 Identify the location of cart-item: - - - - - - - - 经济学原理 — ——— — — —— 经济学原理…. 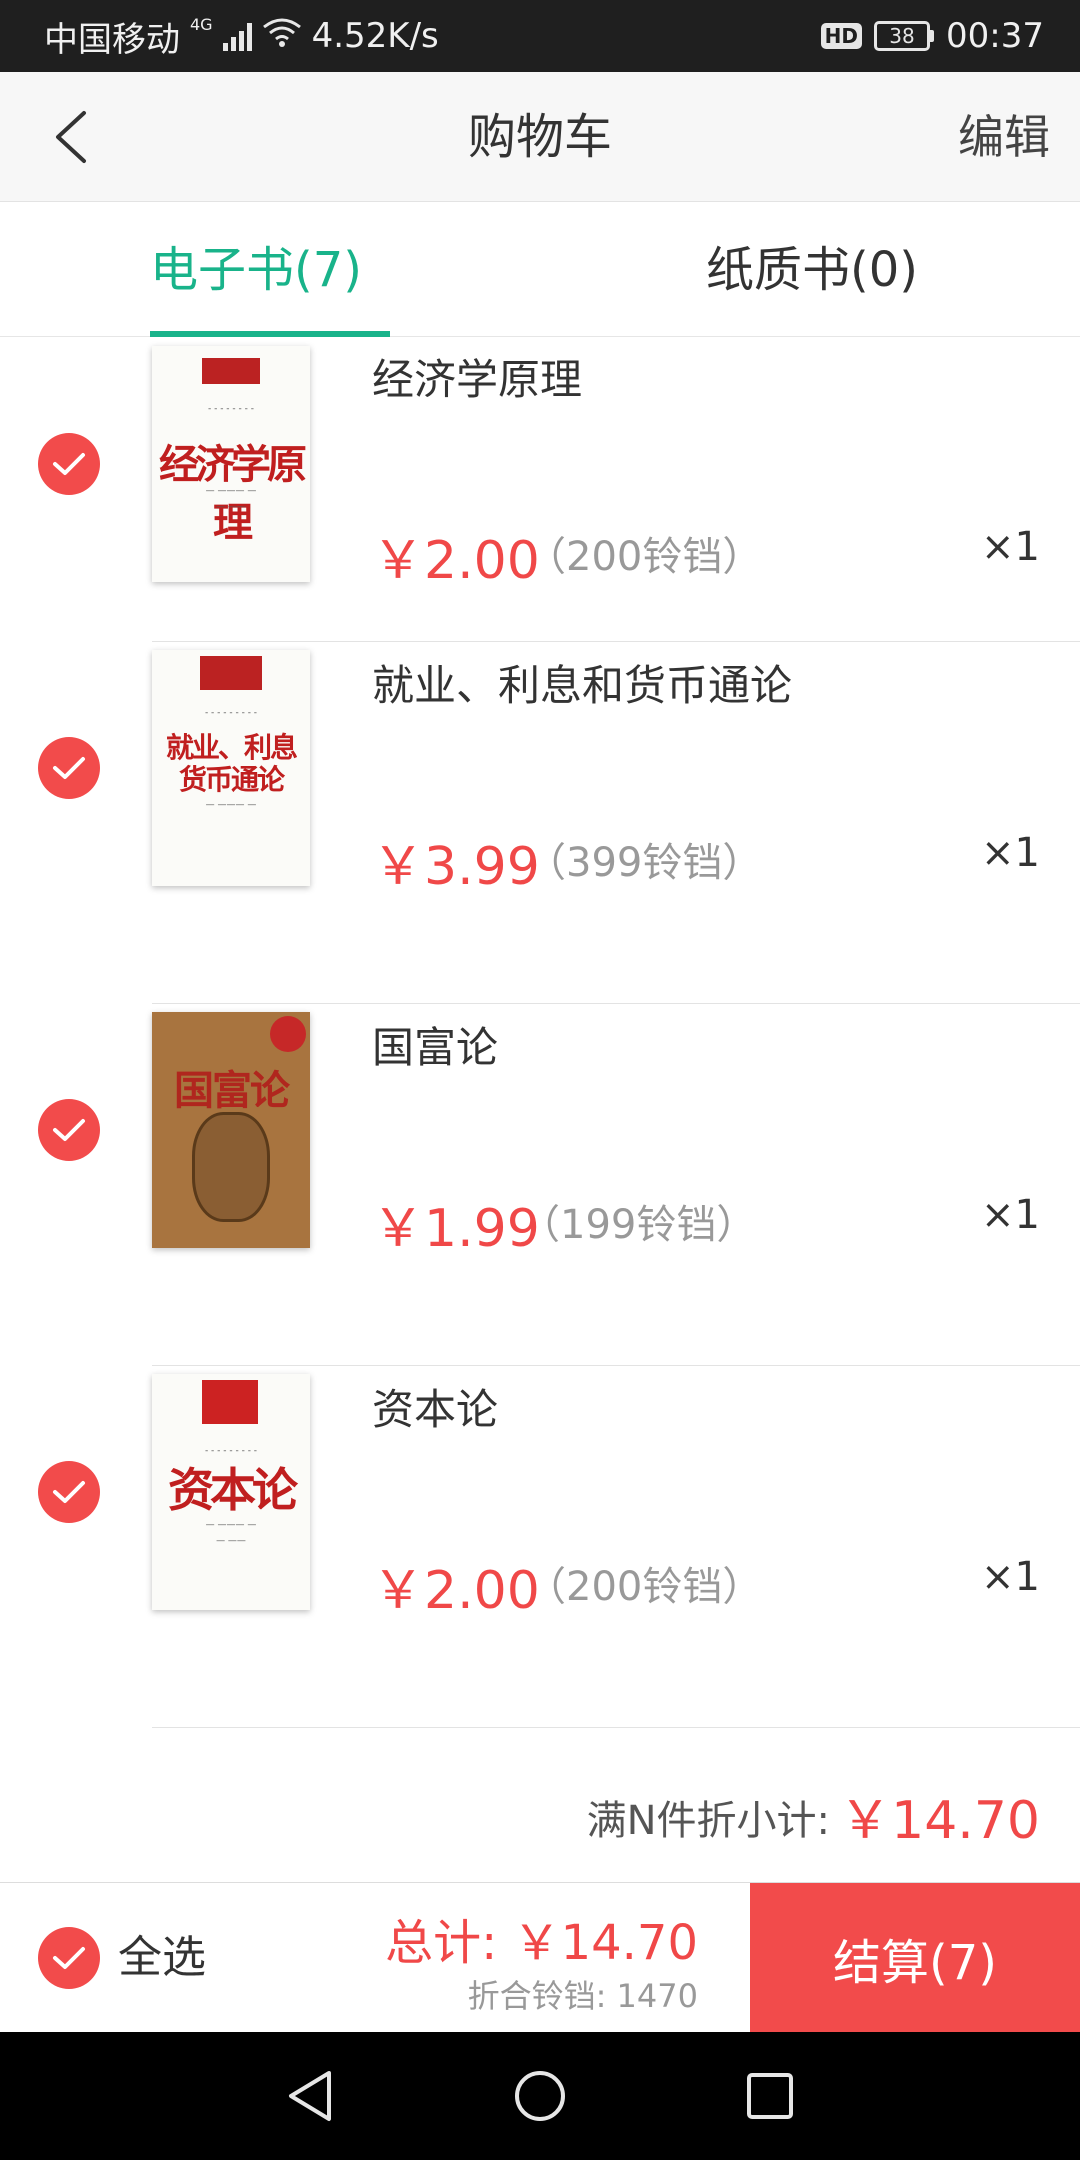
(540, 490).